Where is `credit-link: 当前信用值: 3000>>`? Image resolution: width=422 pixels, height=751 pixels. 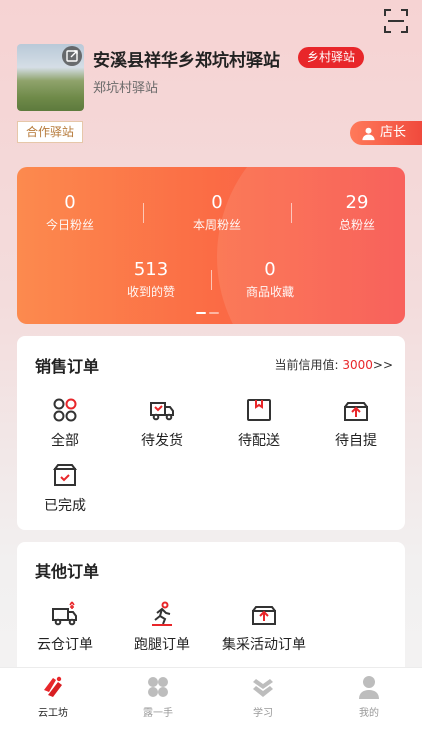
credit-link: 当前信用值: 3000>> is located at coordinates (333, 364).